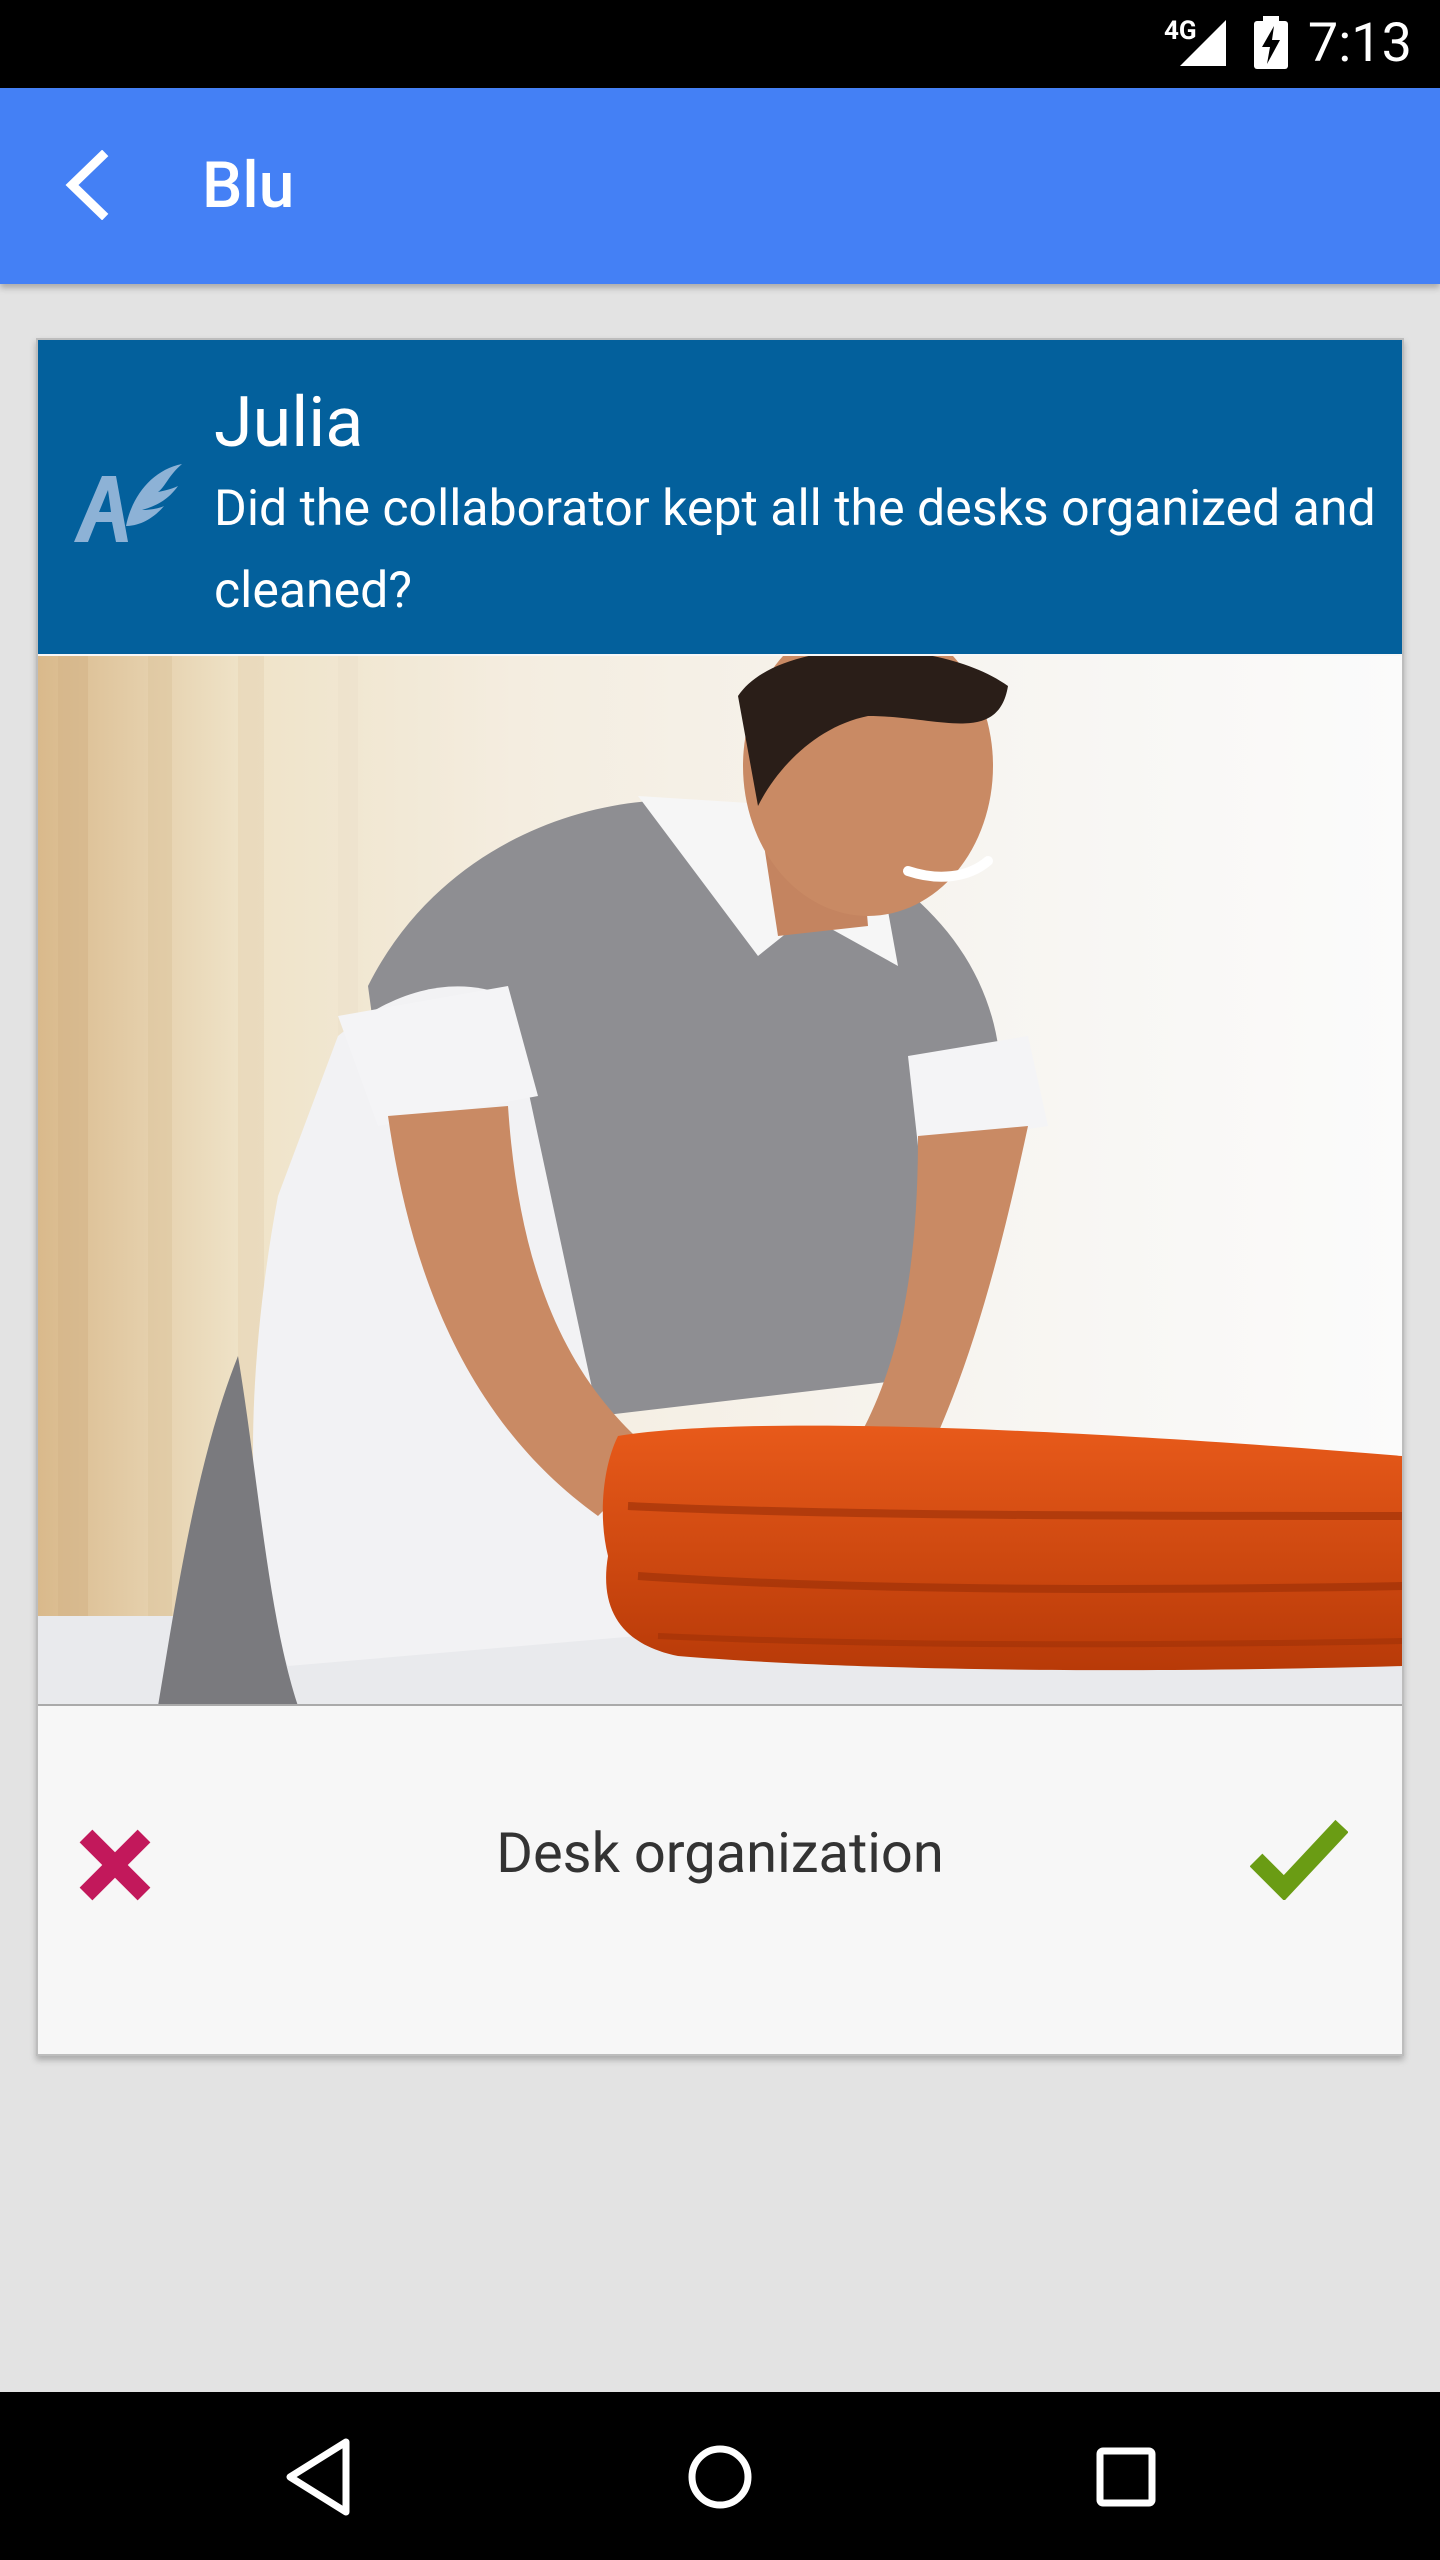 The width and height of the screenshot is (1440, 2560). What do you see at coordinates (720, 1853) in the screenshot?
I see `criterion-label: Desk organization` at bounding box center [720, 1853].